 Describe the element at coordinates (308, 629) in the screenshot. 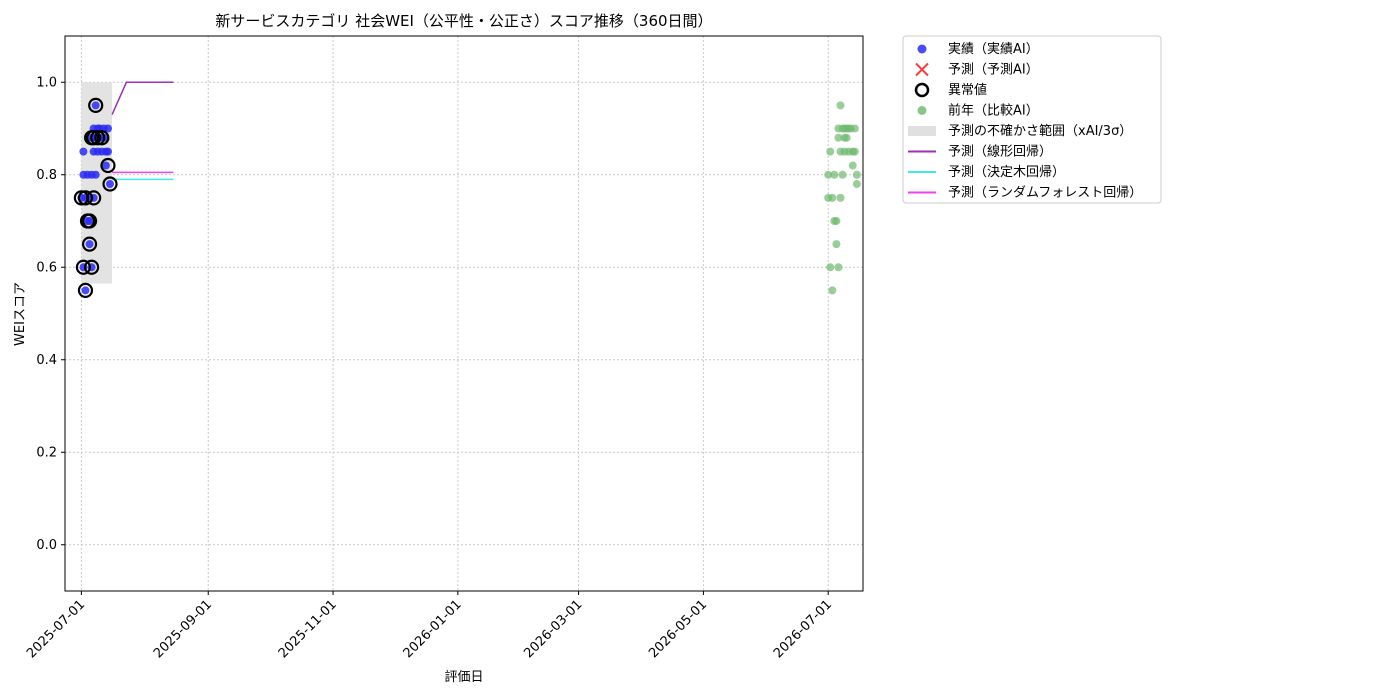

I see `x-tick-label: 2025-11-01` at that location.